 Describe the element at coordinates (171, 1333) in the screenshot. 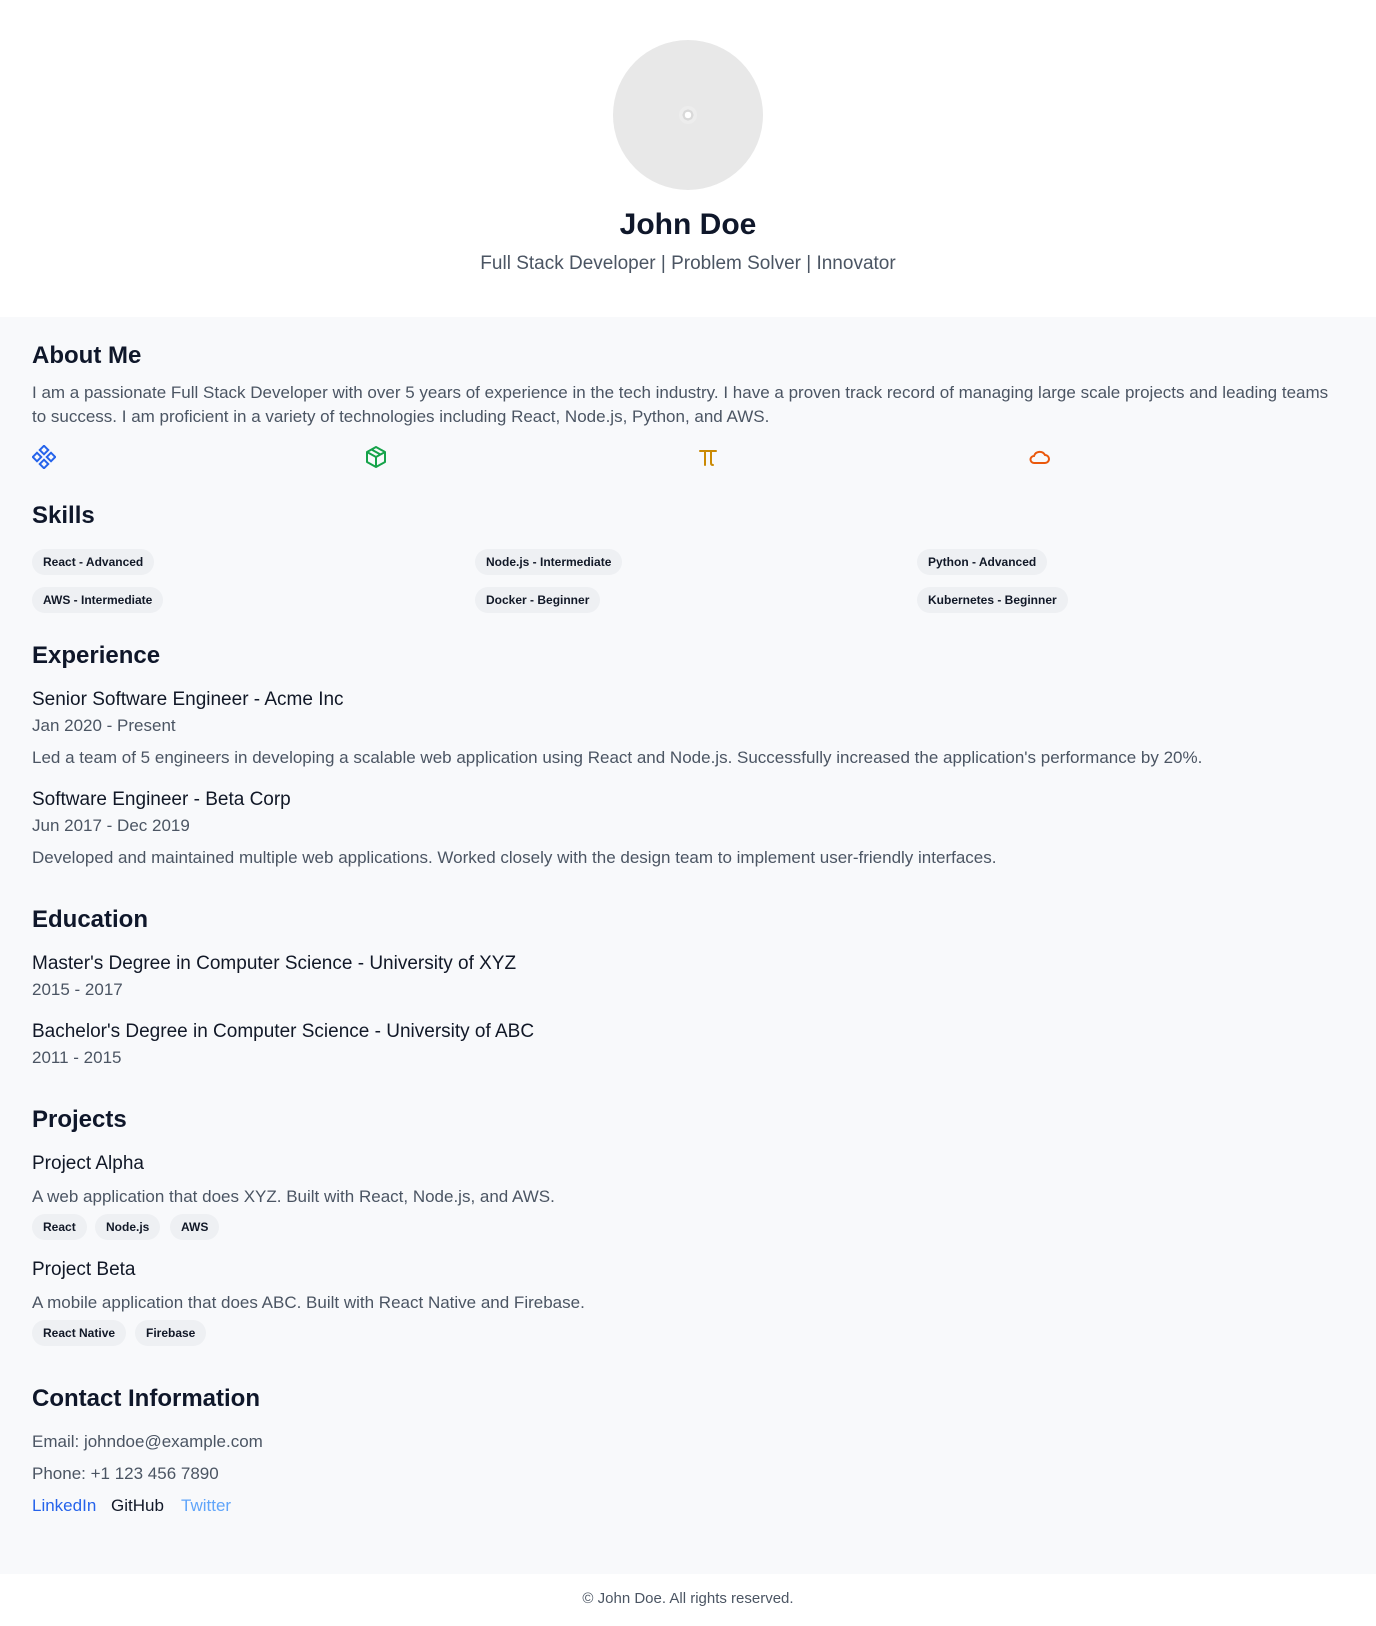

I see `project-tag: Firebase` at that location.